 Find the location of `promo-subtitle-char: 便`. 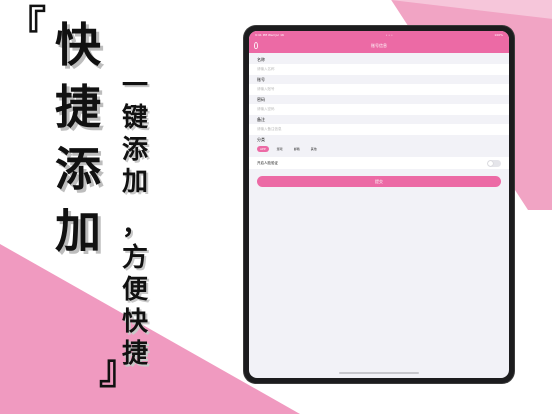

promo-subtitle-char: 便 is located at coordinates (134, 290).